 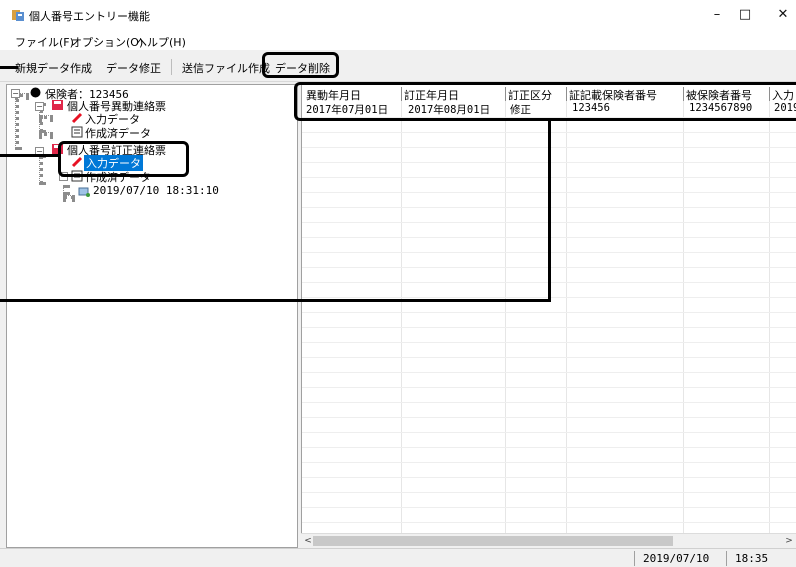 I want to click on insurer-dot-icon, so click(x=35, y=92).